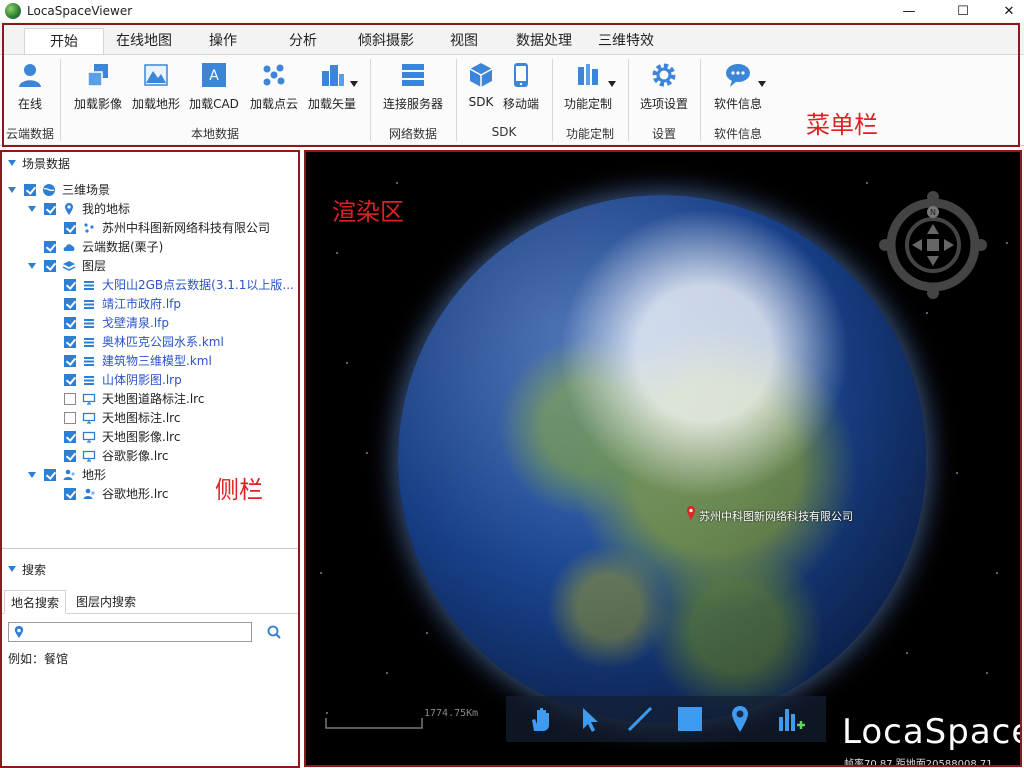 This screenshot has width=1024, height=768. I want to click on hand-icon, so click(540, 719).